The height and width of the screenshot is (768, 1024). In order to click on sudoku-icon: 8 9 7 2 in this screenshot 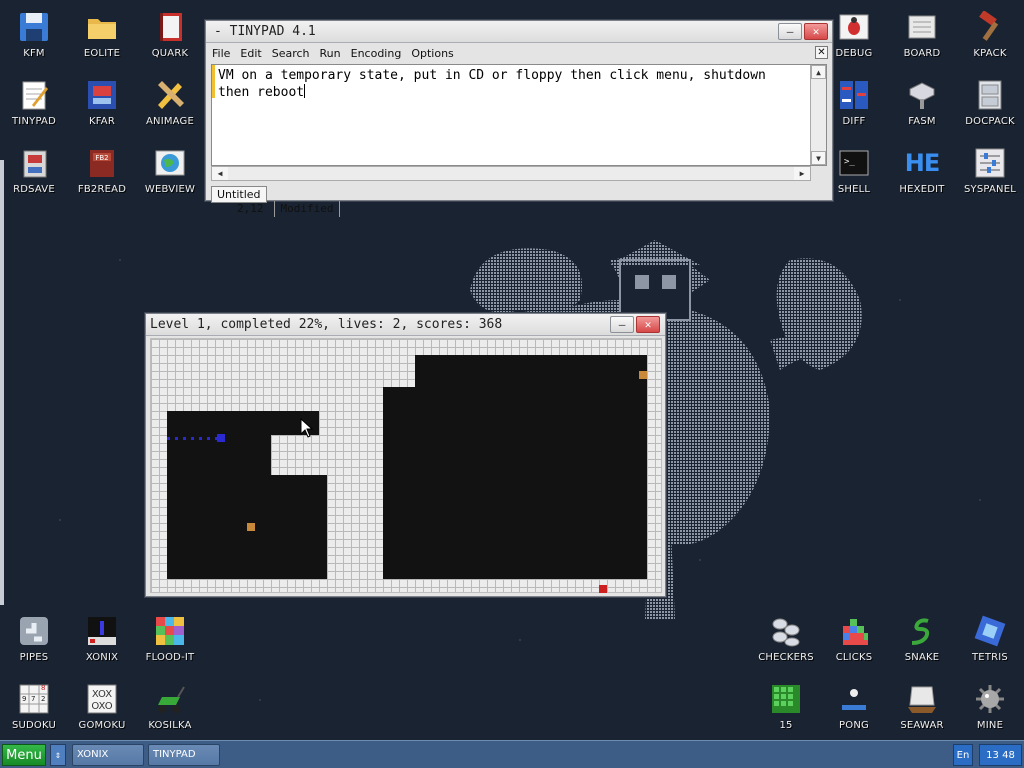, I will do `click(34, 699)`.